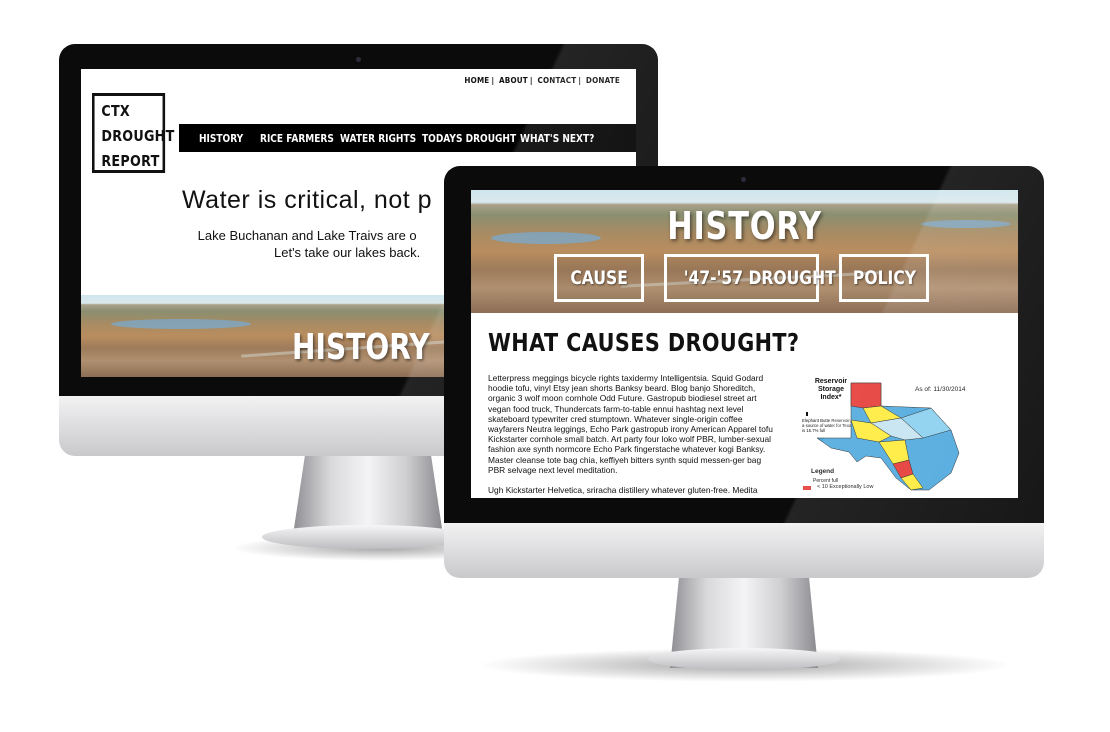  Describe the element at coordinates (138, 136) in the screenshot. I see `logo-line-2: DROUGHT` at that location.